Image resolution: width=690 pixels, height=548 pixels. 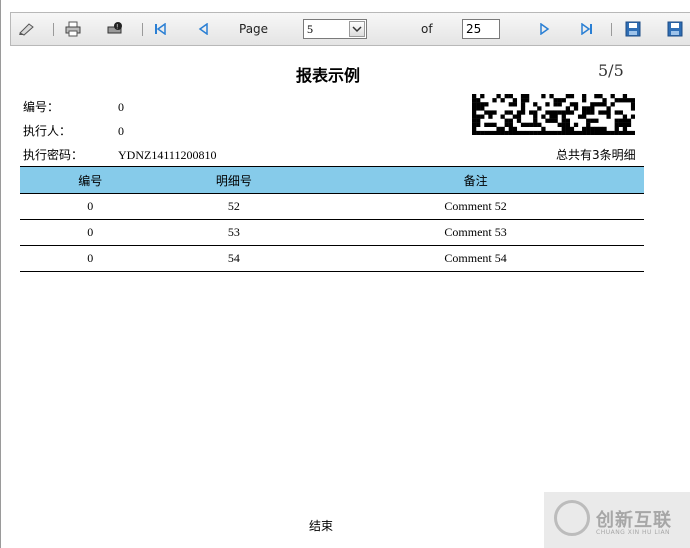 What do you see at coordinates (310, 29) in the screenshot?
I see `page-select-value: 5` at bounding box center [310, 29].